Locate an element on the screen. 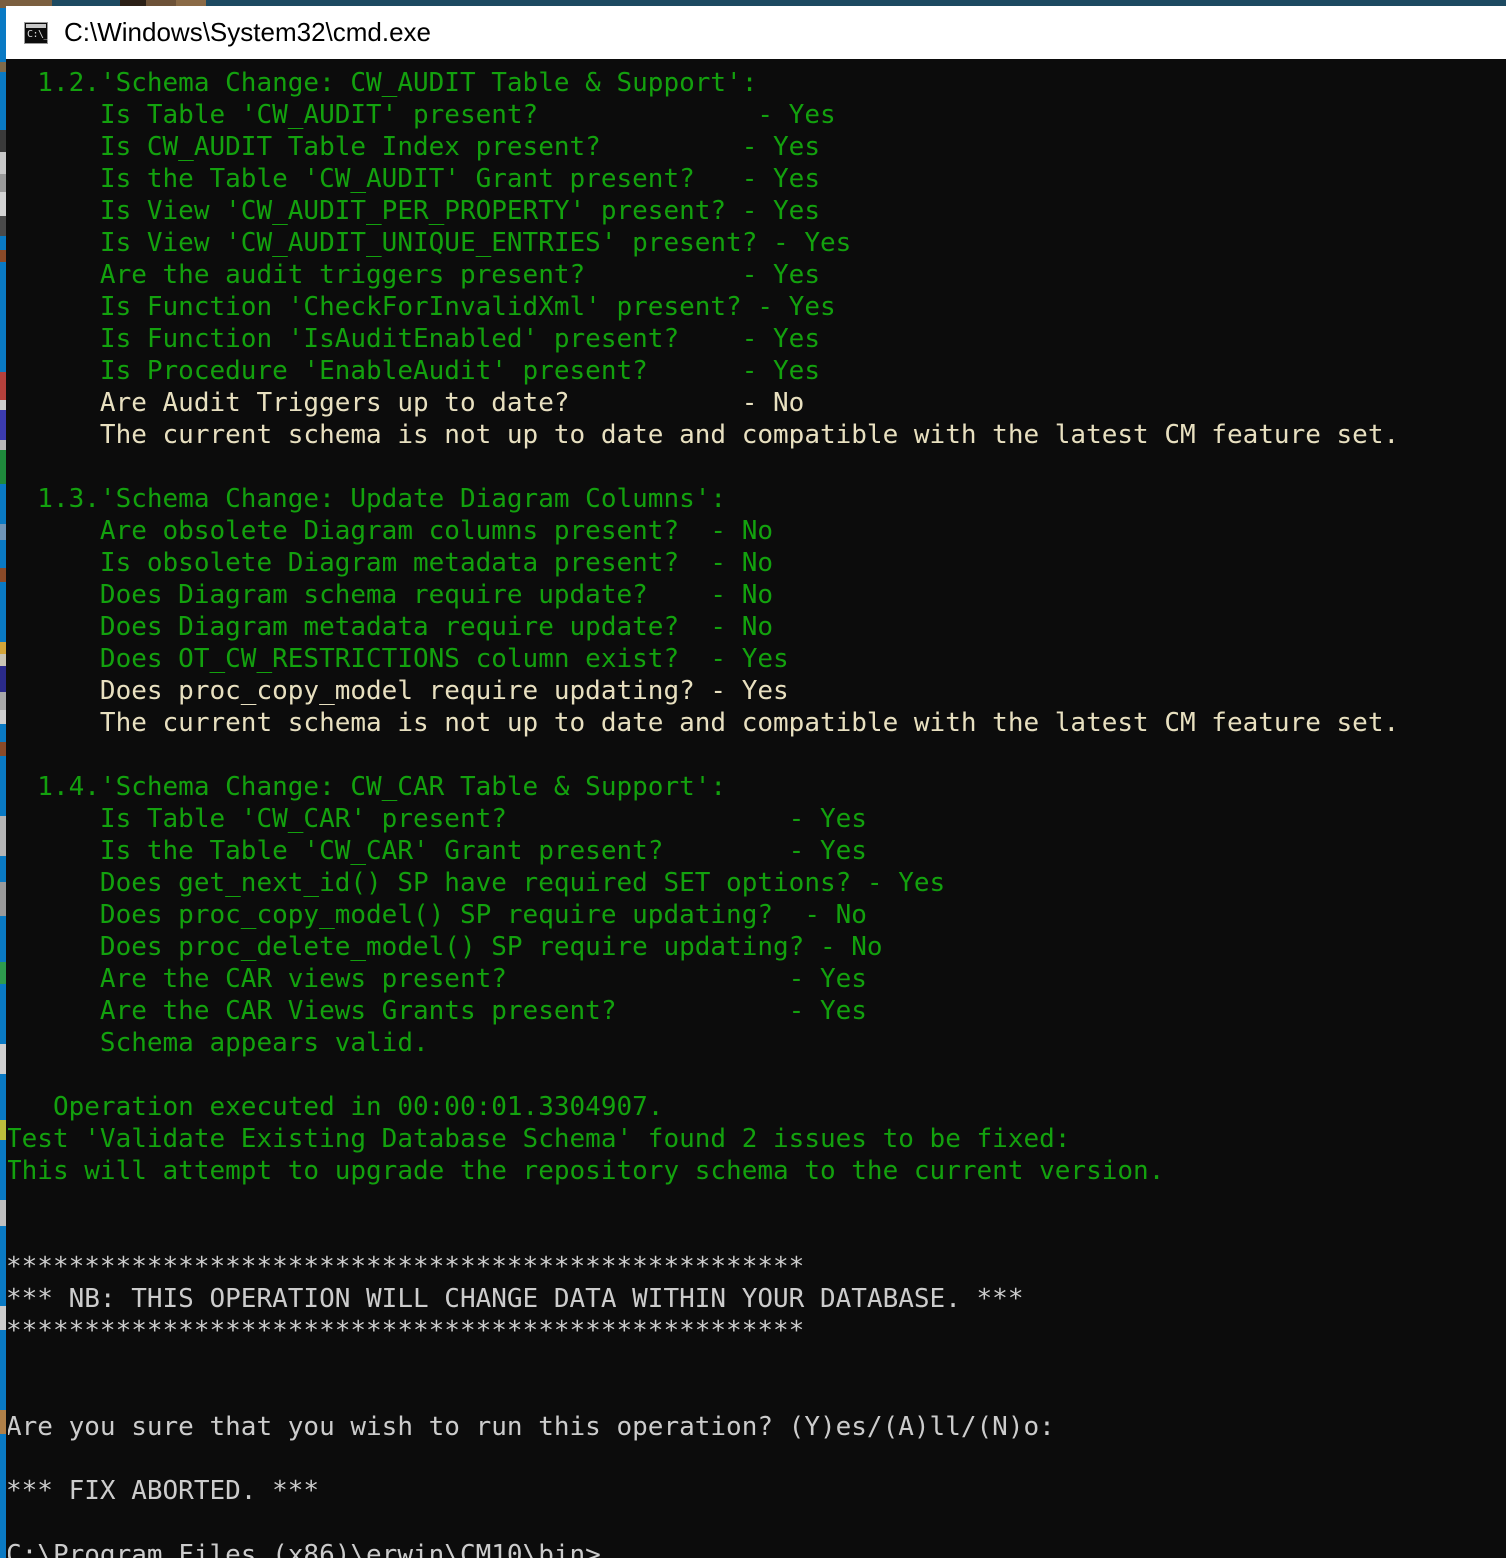  console-line: Are the CAR views present? - Yes is located at coordinates (436, 979).